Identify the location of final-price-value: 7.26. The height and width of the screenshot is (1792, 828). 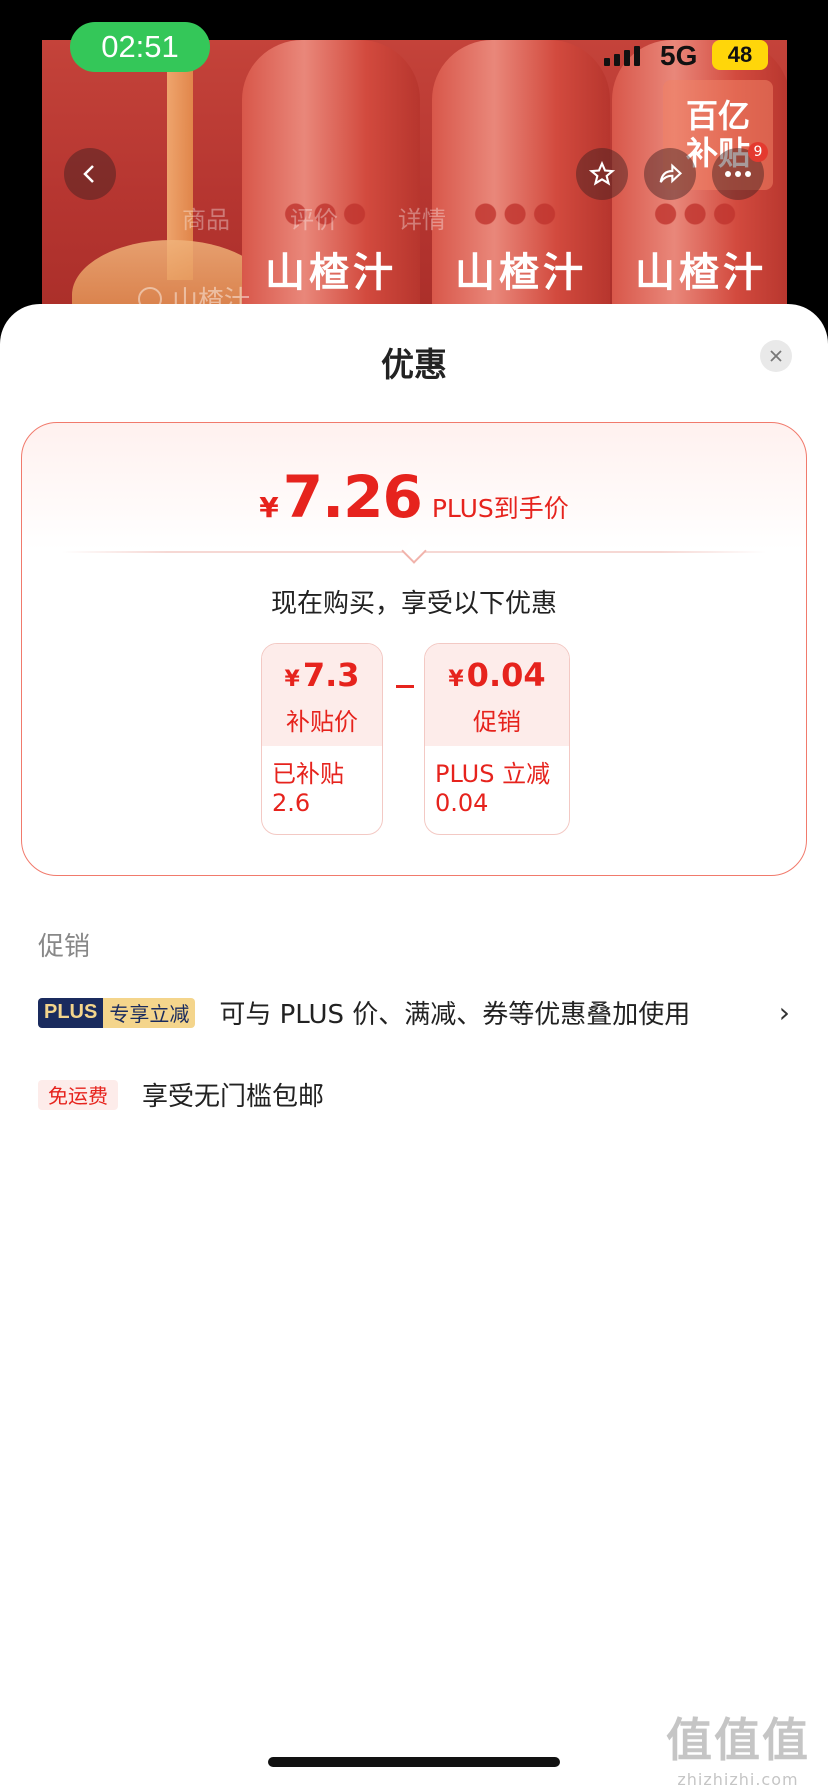
(352, 497).